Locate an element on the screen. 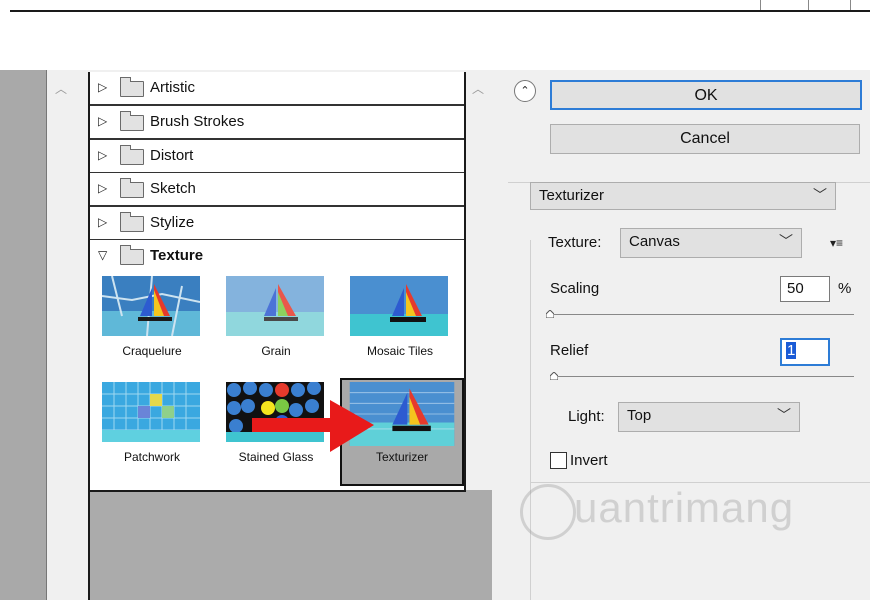 This screenshot has width=870, height=600. category-texture: ▽ Texture is located at coordinates (277, 256).